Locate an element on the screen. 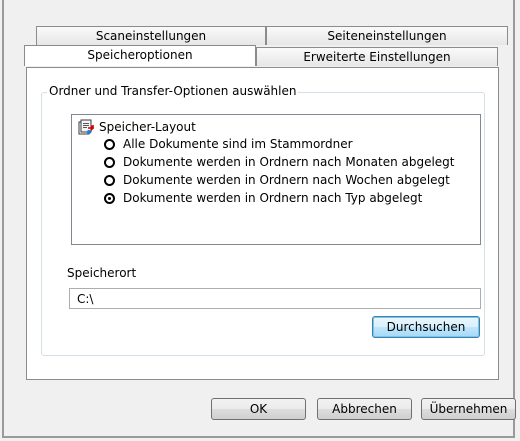  tab-storage-options: Speicheroptionen is located at coordinates (140, 55).